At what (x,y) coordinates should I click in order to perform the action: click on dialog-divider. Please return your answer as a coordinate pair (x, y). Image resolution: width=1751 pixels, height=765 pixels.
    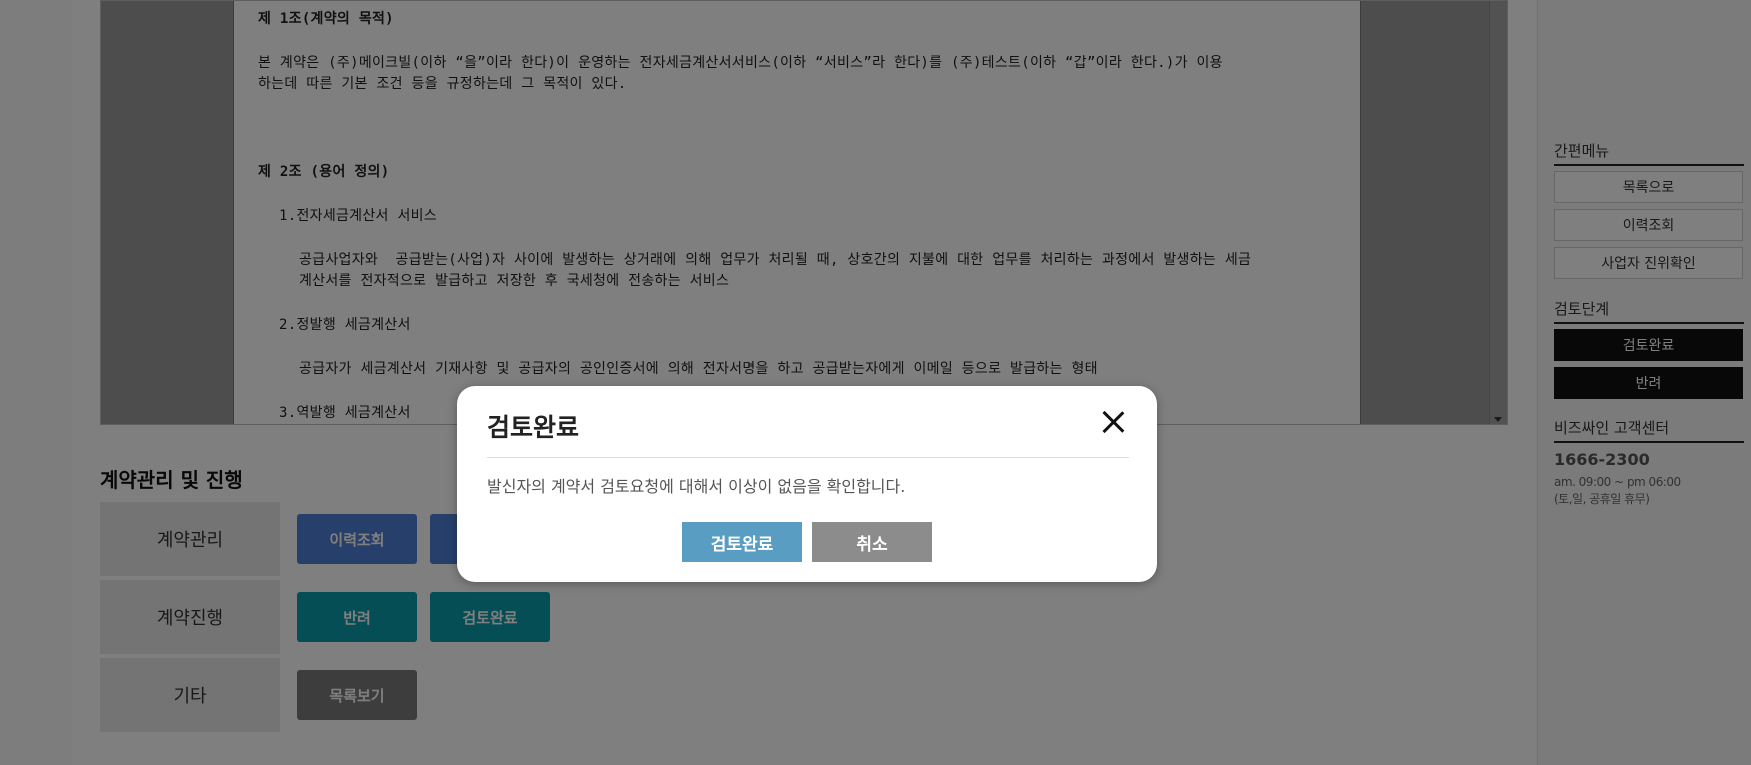
    Looking at the image, I should click on (808, 457).